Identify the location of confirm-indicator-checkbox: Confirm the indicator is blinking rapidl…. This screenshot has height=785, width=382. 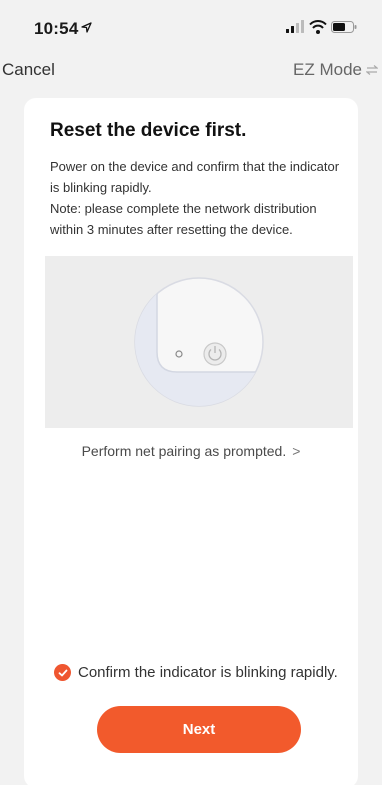
(196, 672).